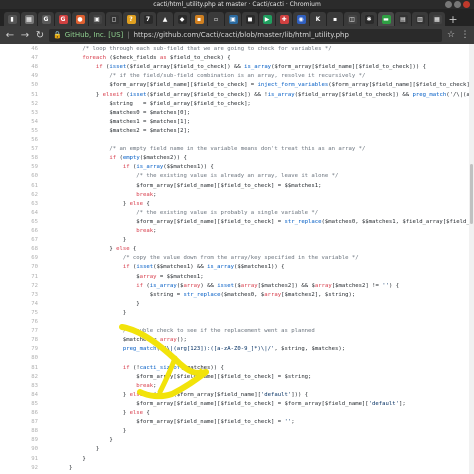  I want to click on line-number: 72, so click(24, 286).